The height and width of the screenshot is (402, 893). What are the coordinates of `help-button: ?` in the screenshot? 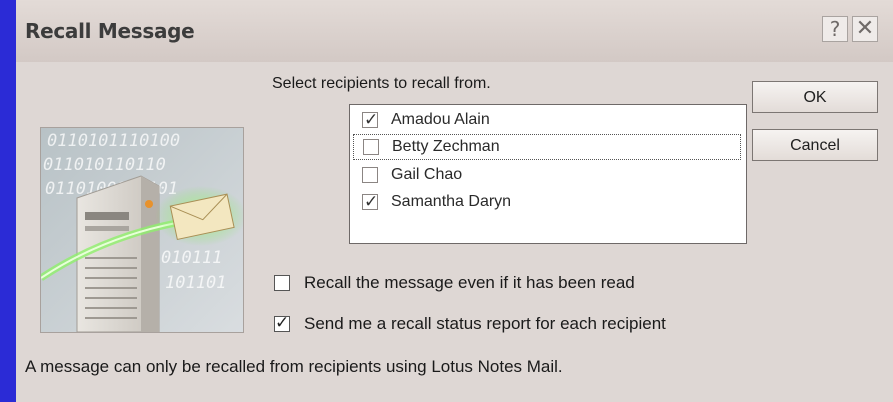 It's located at (835, 29).